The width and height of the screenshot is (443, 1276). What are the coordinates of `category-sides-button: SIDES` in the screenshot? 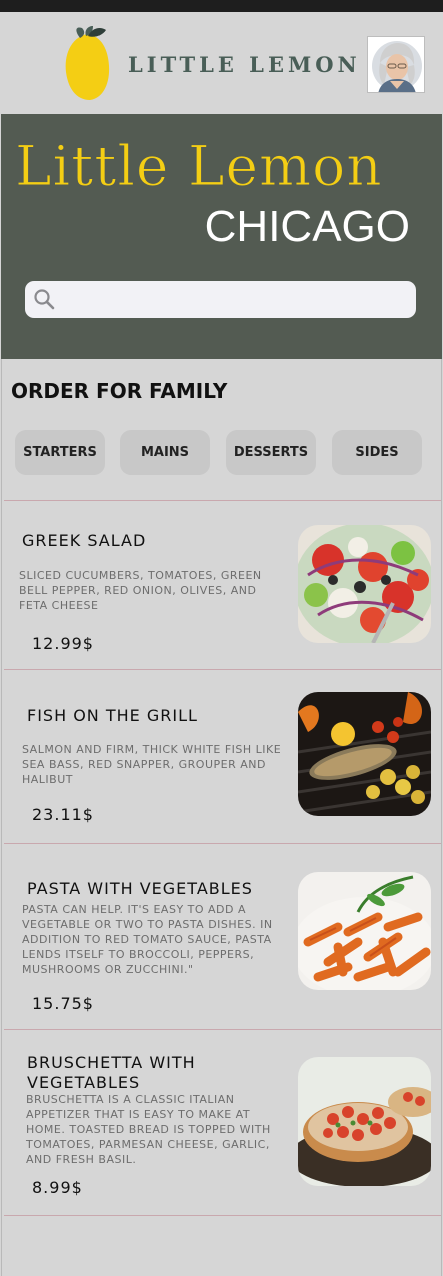 It's located at (377, 452).